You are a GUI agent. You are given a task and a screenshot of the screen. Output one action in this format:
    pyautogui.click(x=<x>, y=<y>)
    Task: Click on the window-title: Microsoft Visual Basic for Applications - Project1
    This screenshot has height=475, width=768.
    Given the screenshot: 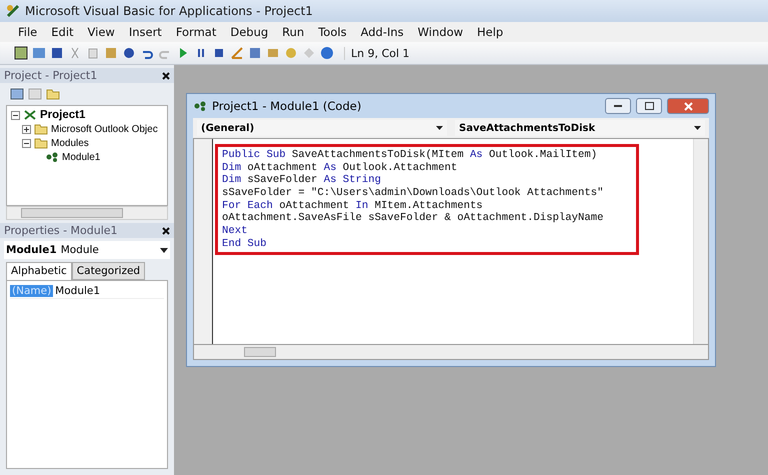 What is the action you would take?
    pyautogui.click(x=169, y=11)
    